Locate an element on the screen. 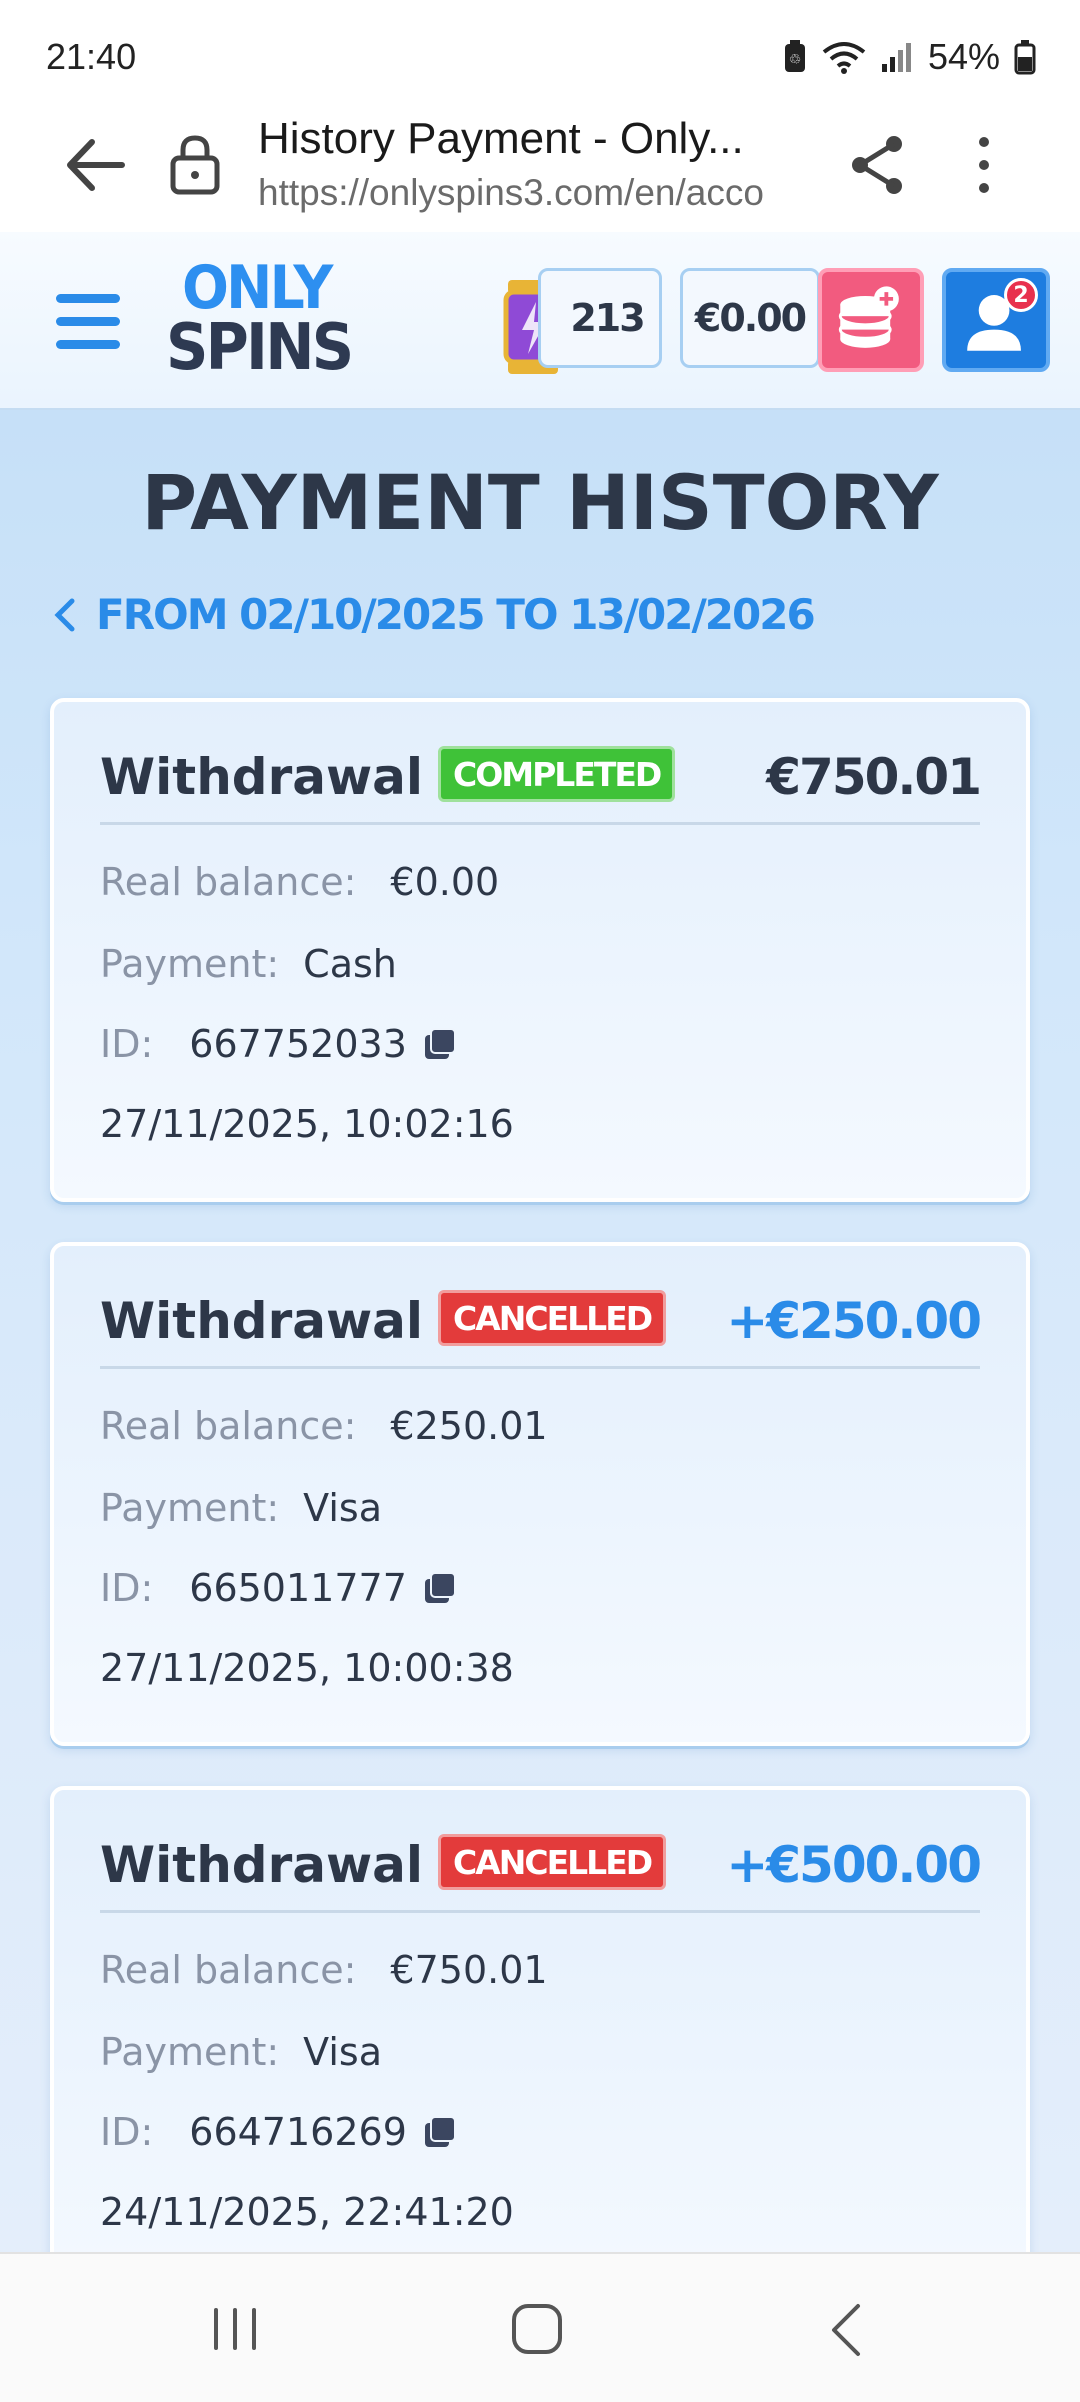 The height and width of the screenshot is (2402, 1080). back-icon is located at coordinates (845, 2330).